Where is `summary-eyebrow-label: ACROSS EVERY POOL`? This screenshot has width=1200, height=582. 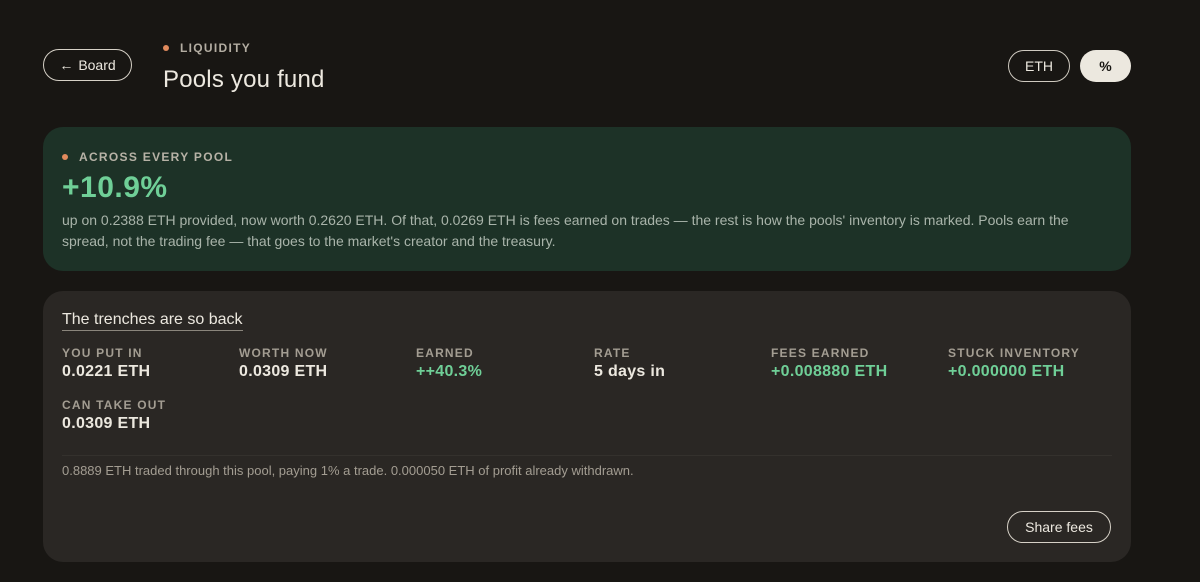 summary-eyebrow-label: ACROSS EVERY POOL is located at coordinates (156, 157).